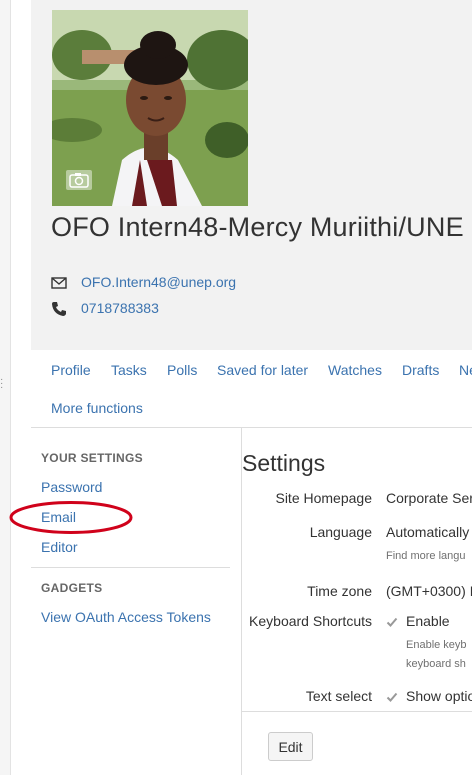 The image size is (472, 775). Describe the element at coordinates (436, 664) in the screenshot. I see `keyboard-shortcuts-hint-2: keyboard sh` at that location.